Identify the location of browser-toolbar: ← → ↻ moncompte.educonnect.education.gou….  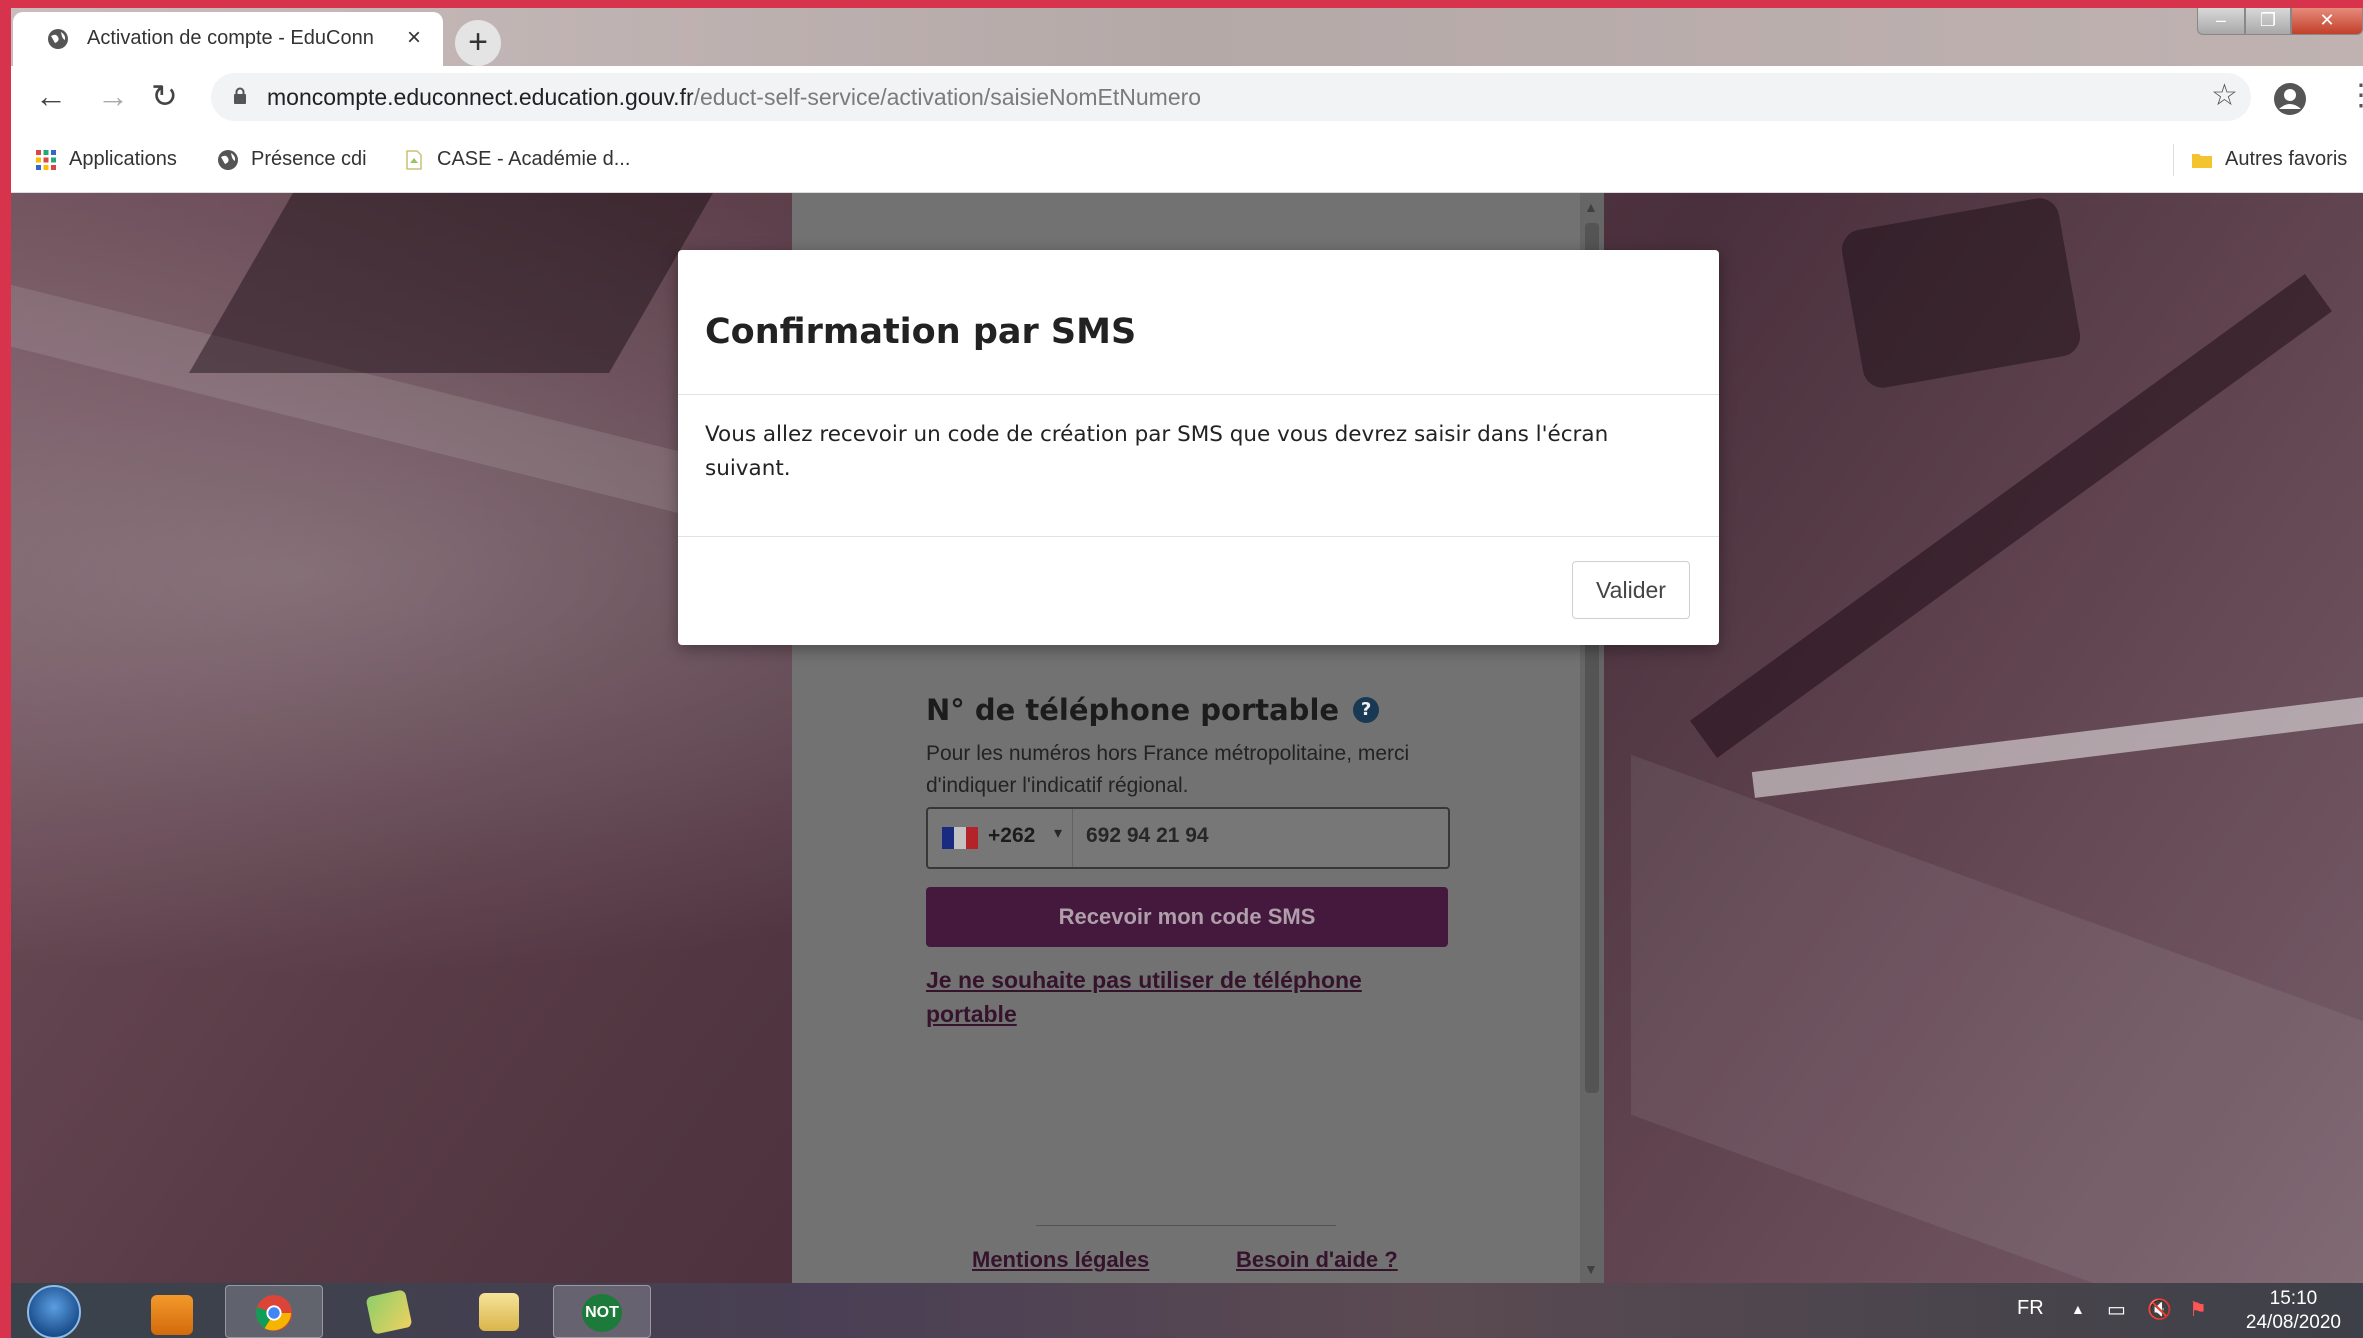
(1187, 98).